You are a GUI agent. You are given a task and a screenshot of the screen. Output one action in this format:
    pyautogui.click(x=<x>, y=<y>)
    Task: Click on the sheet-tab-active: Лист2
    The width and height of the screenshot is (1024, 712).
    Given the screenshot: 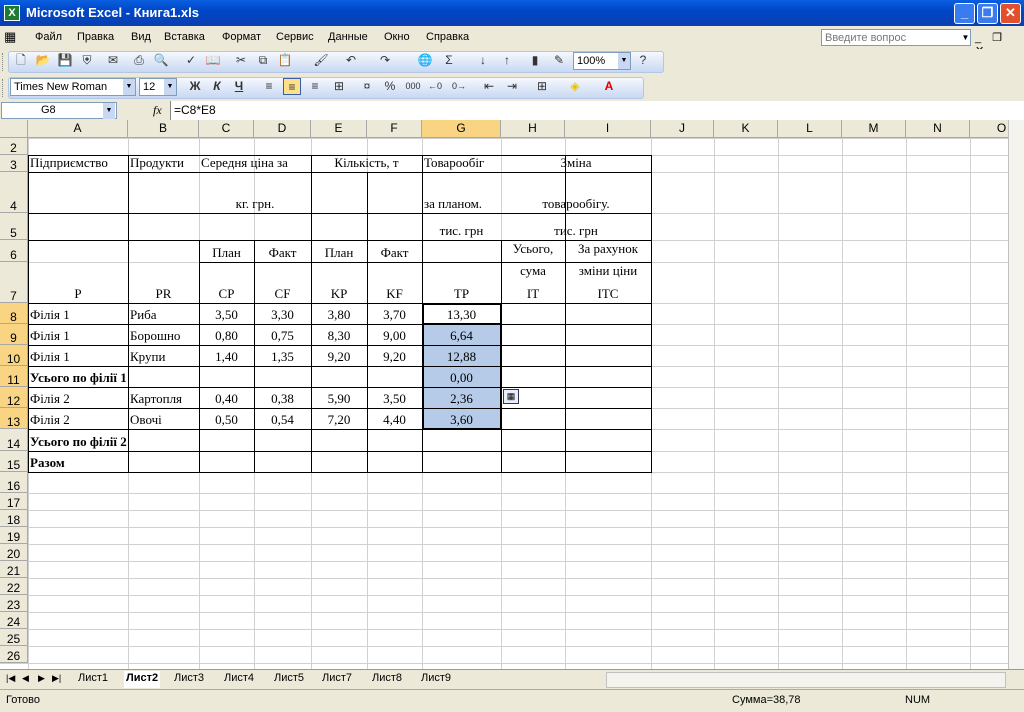 What is the action you would take?
    pyautogui.click(x=142, y=679)
    